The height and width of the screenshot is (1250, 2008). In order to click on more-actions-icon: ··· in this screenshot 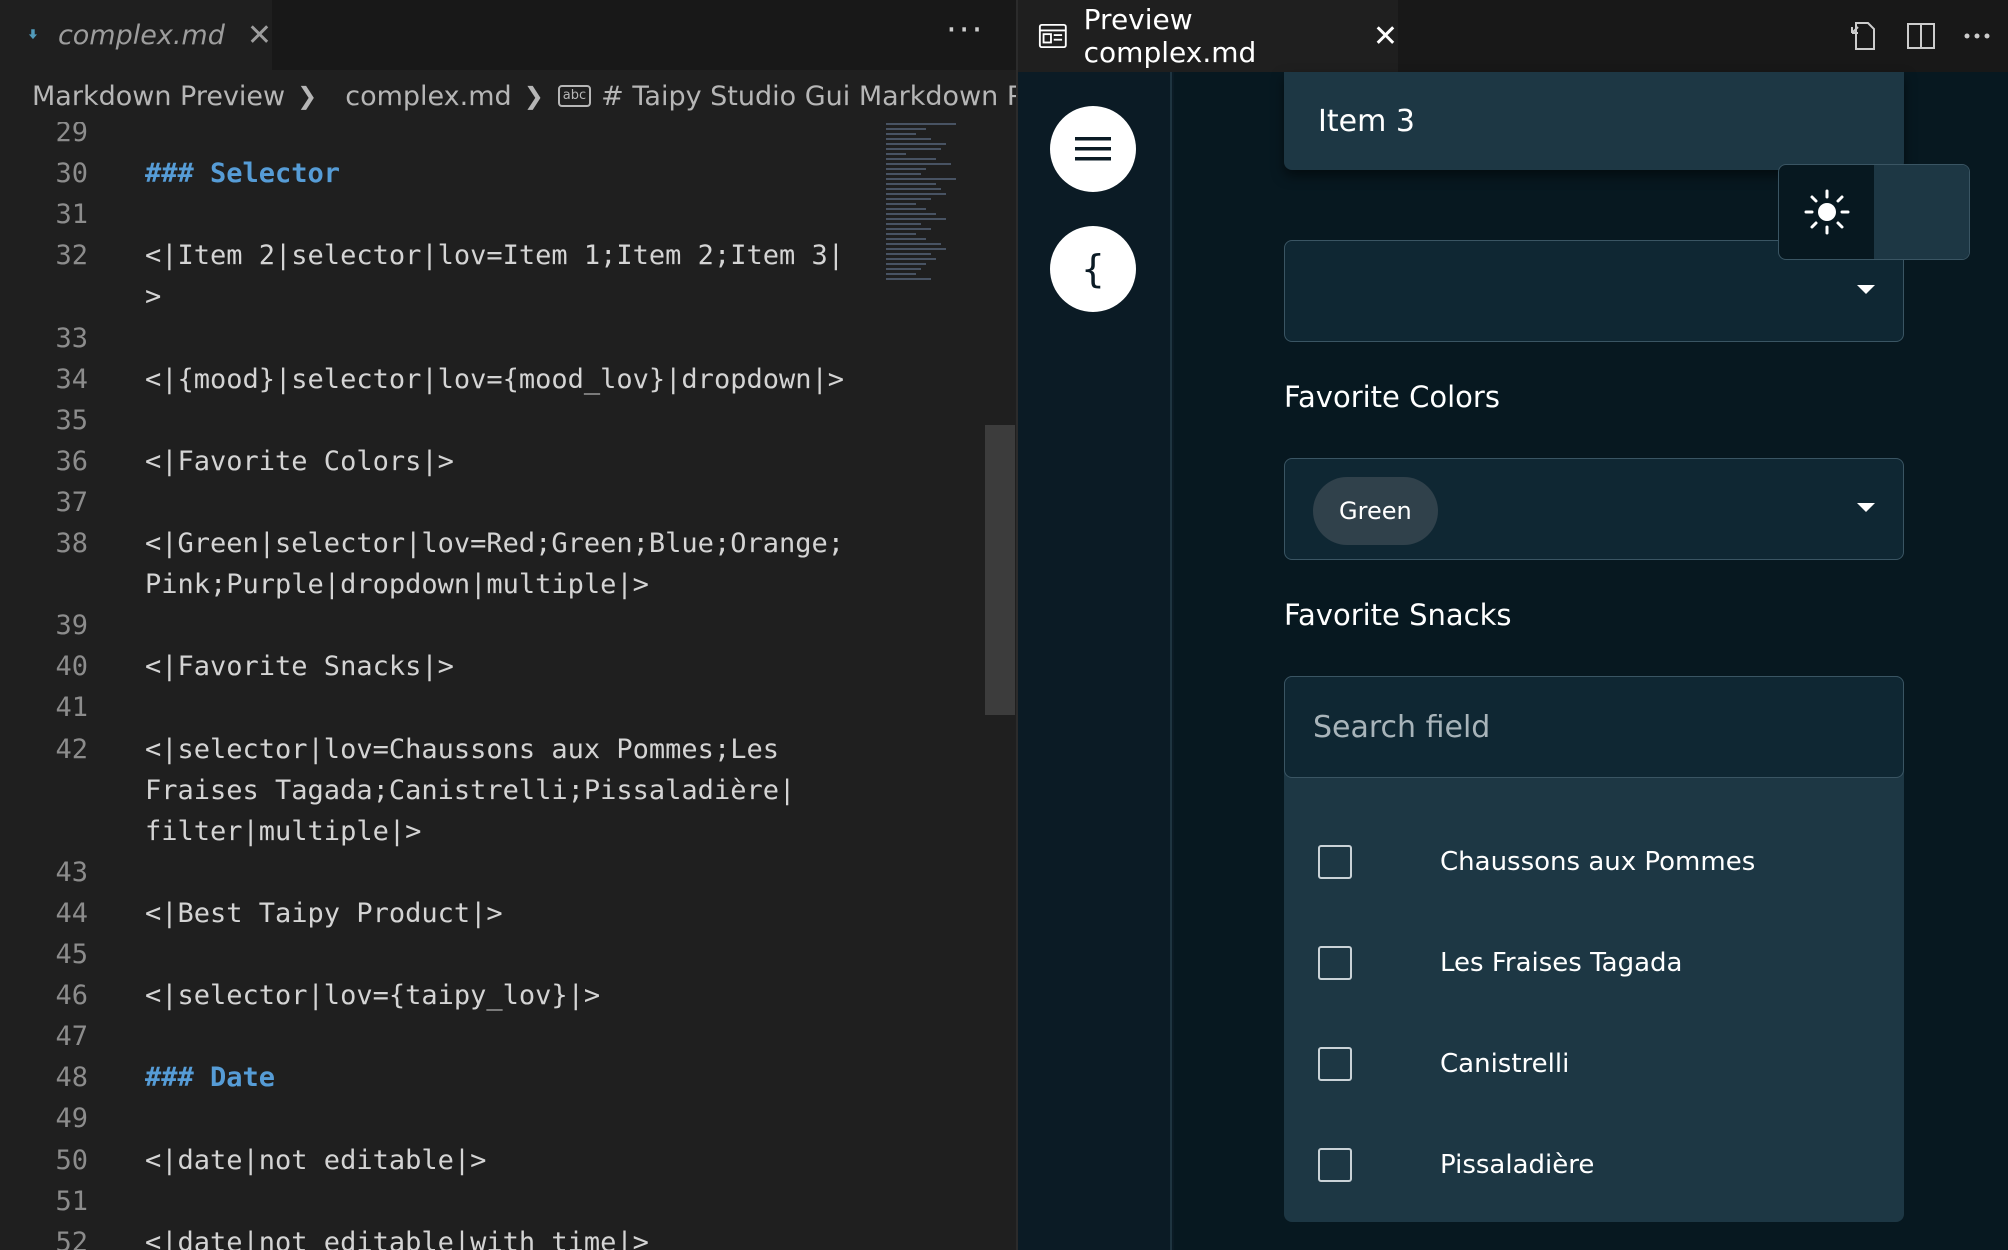, I will do `click(965, 30)`.